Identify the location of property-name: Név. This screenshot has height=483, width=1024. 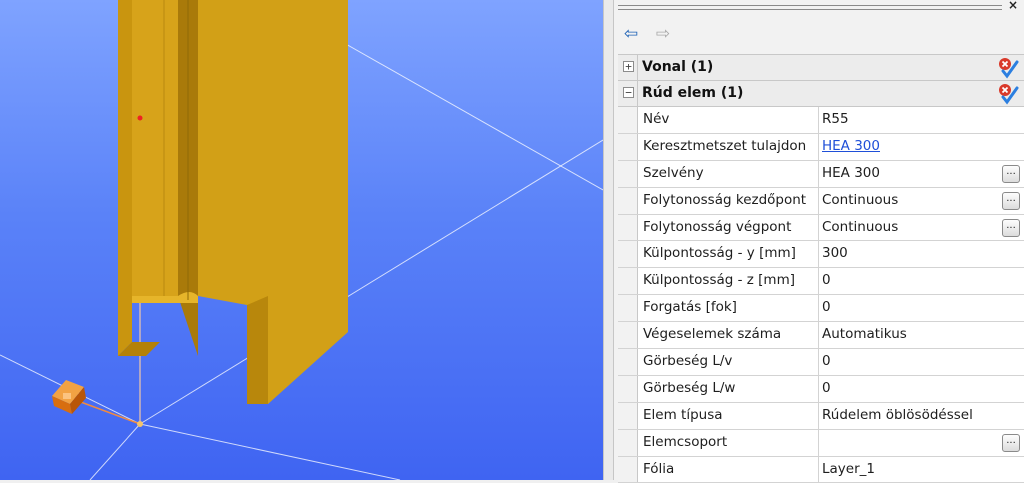
(656, 119).